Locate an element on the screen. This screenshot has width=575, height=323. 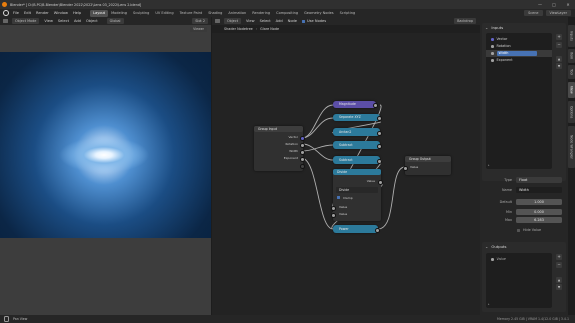
group-output-node: Group Output Value is located at coordinates (427, 165).